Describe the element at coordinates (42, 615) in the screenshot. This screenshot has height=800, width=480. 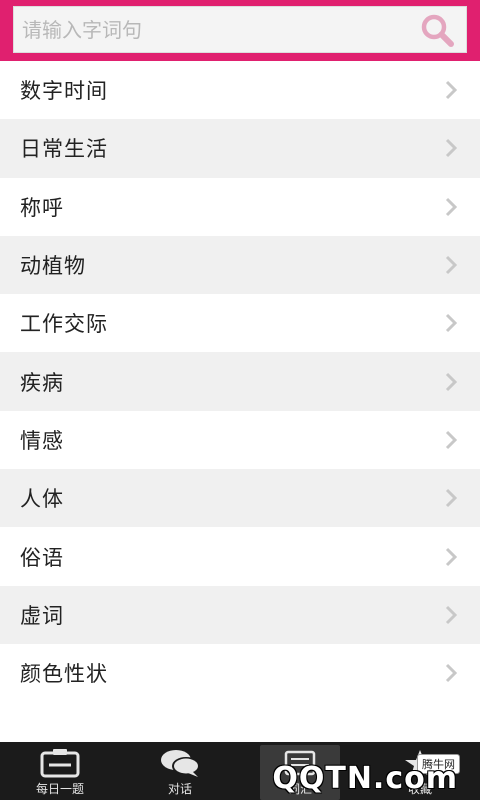
I see `category-label: 虚词` at that location.